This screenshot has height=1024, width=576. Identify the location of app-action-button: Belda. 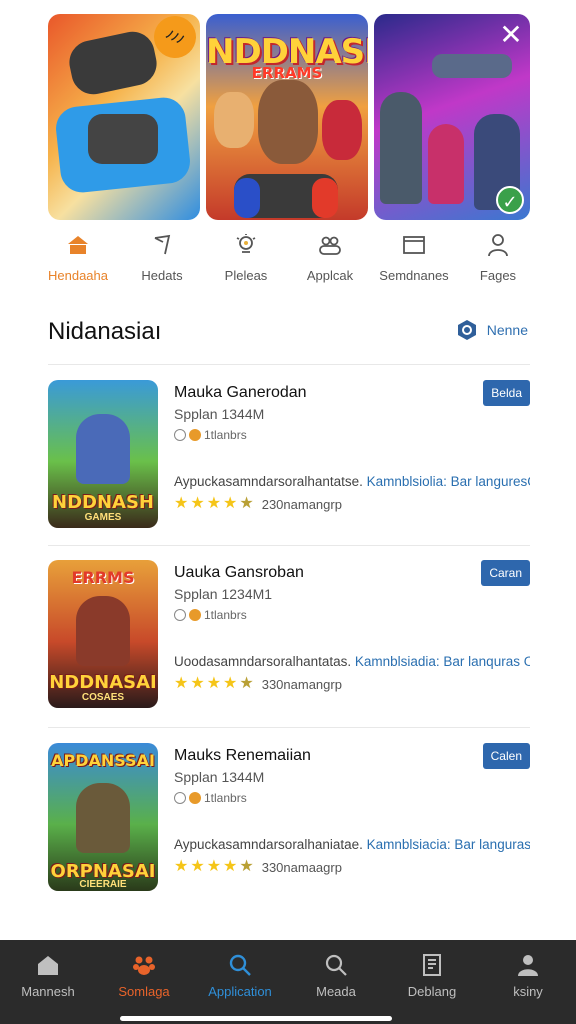
(506, 393).